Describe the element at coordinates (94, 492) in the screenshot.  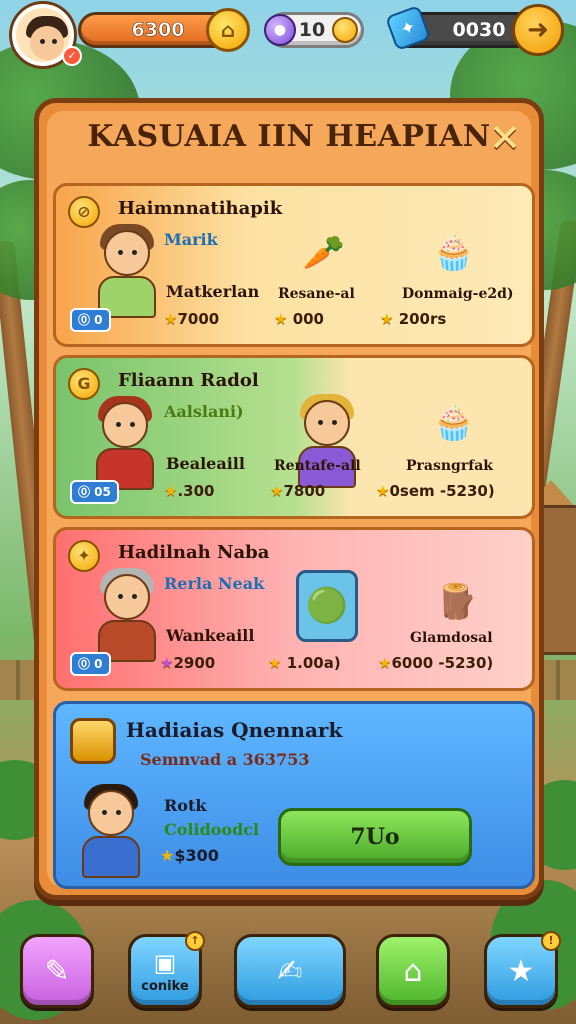
I see `level-badge: ⓪ 05` at that location.